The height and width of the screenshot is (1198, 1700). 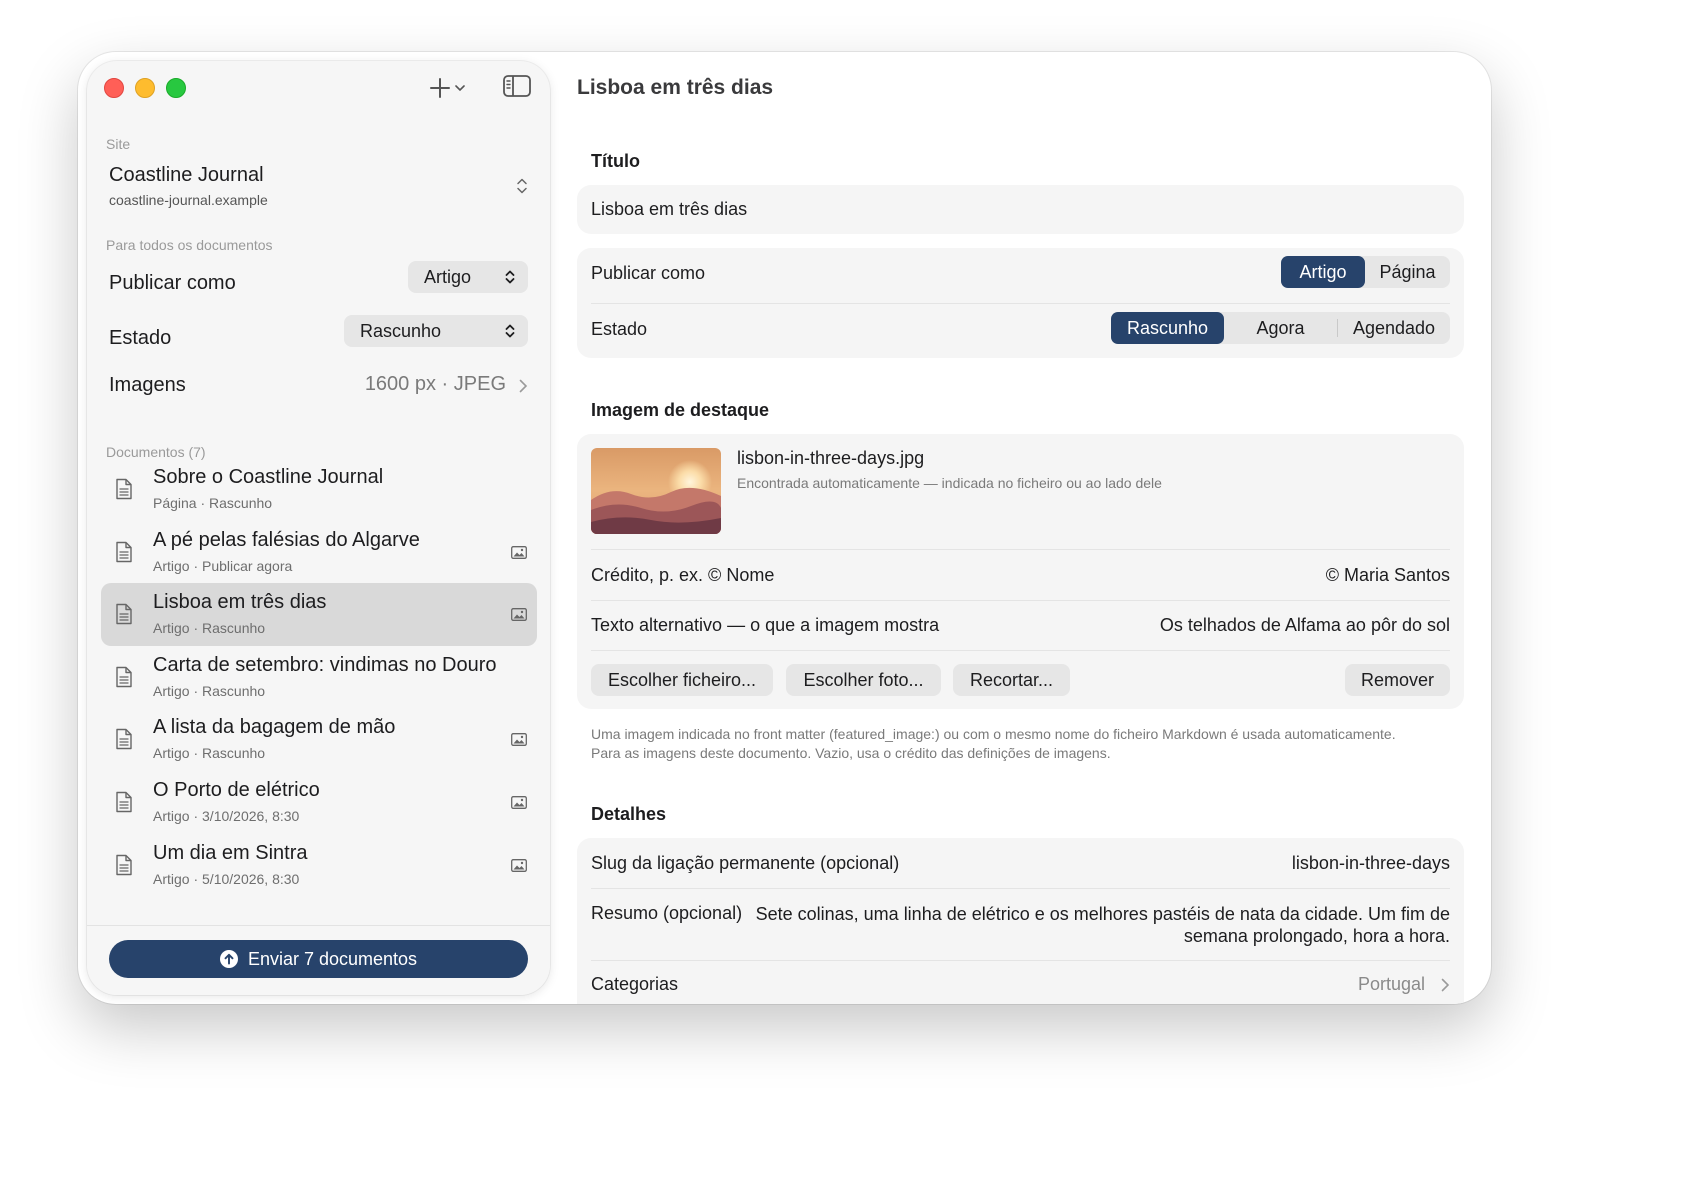 What do you see at coordinates (325, 664) in the screenshot?
I see `document-title: Carta de setembro: vindimas no Douro` at bounding box center [325, 664].